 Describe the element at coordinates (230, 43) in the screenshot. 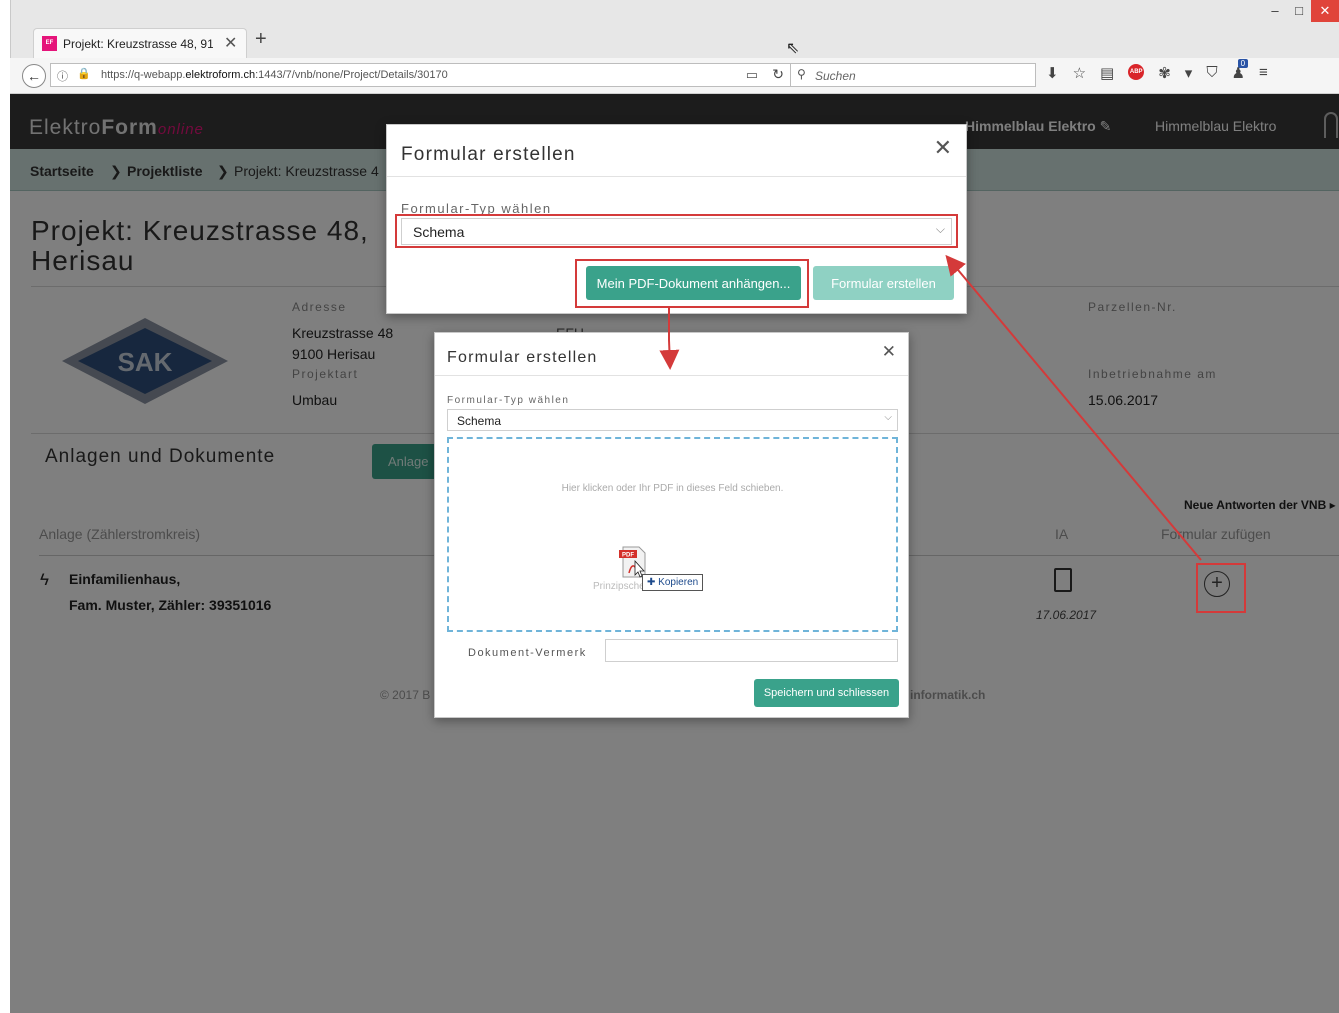

I see `tab-close-icon: ✕` at that location.